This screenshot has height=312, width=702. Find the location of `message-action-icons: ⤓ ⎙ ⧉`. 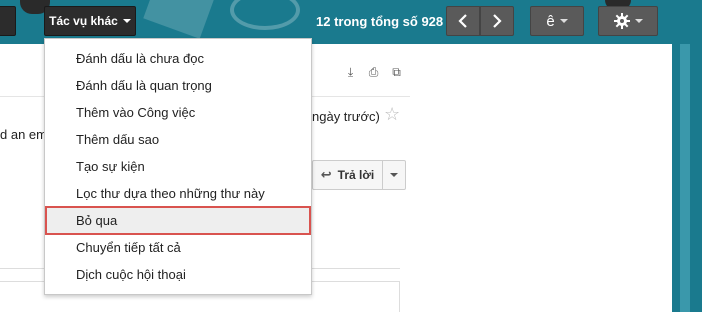

message-action-icons: ⤓ ⎙ ⧉ is located at coordinates (373, 72).